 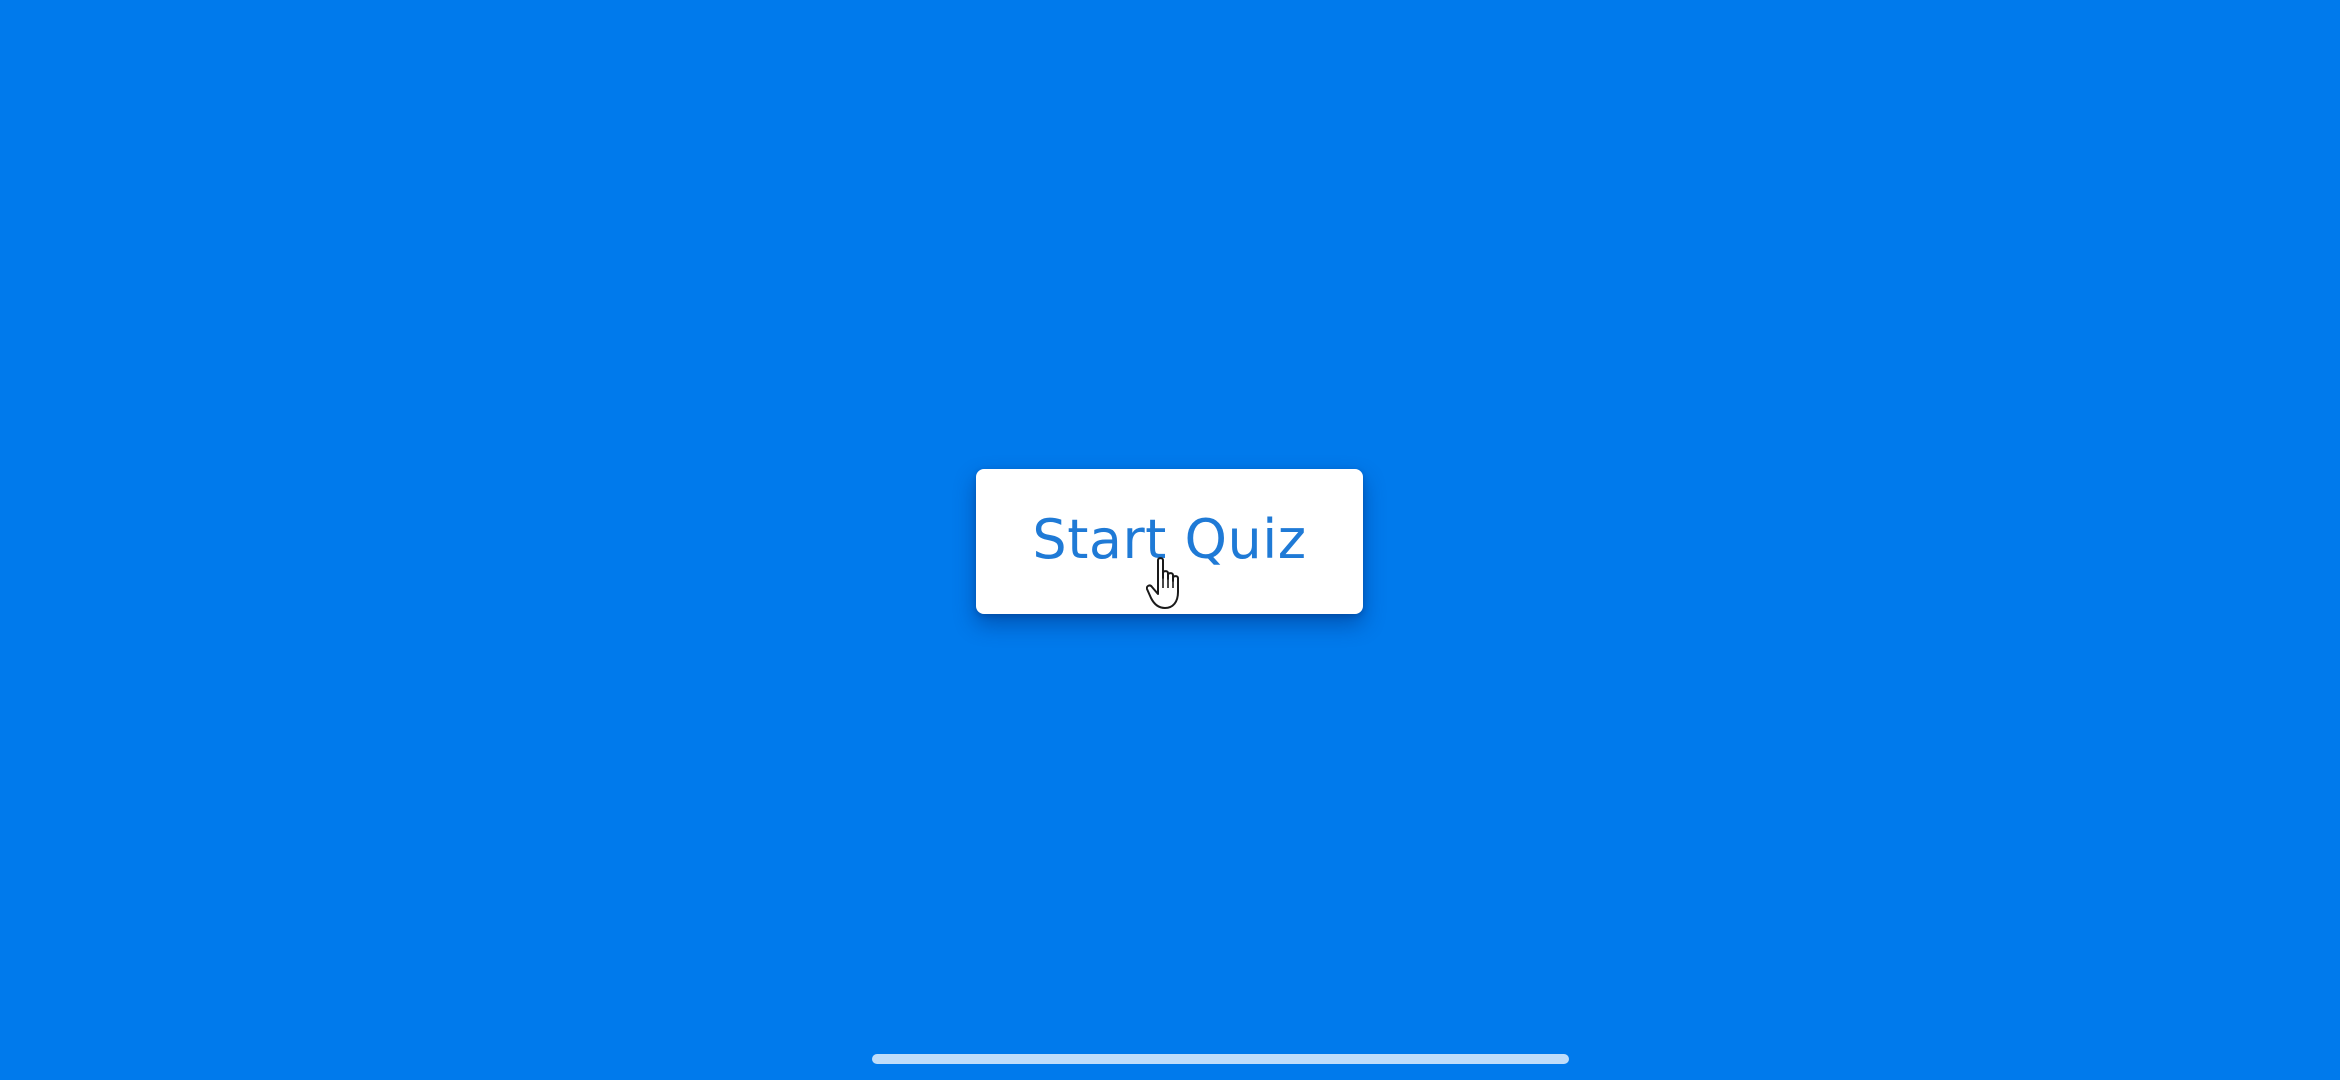 I want to click on start-quiz-button: Start Quiz, so click(x=1169, y=541).